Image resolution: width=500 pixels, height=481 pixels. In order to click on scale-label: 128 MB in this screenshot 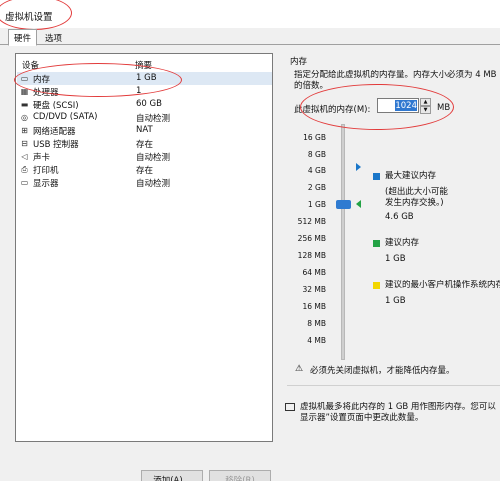, I will do `click(311, 255)`.